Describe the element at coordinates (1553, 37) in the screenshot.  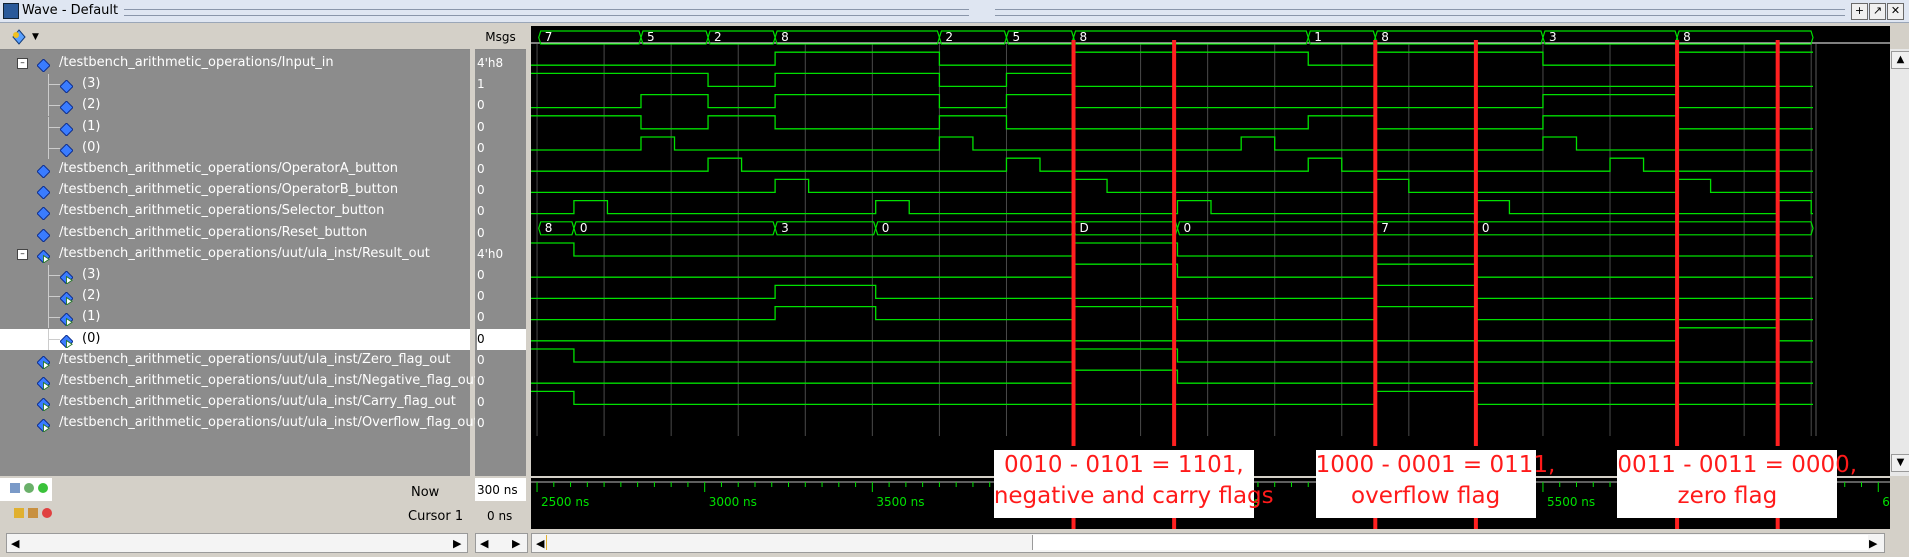
I see `input-in-bus-label: 3` at that location.